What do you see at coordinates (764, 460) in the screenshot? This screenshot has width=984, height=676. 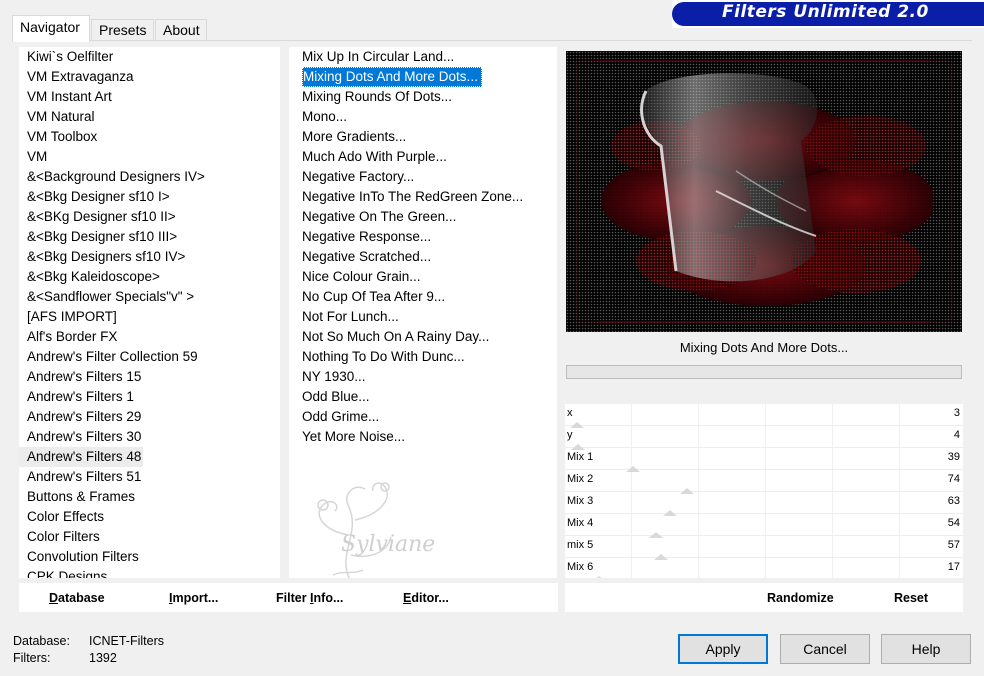 I see `control-slider-row: Mix 1 39` at bounding box center [764, 460].